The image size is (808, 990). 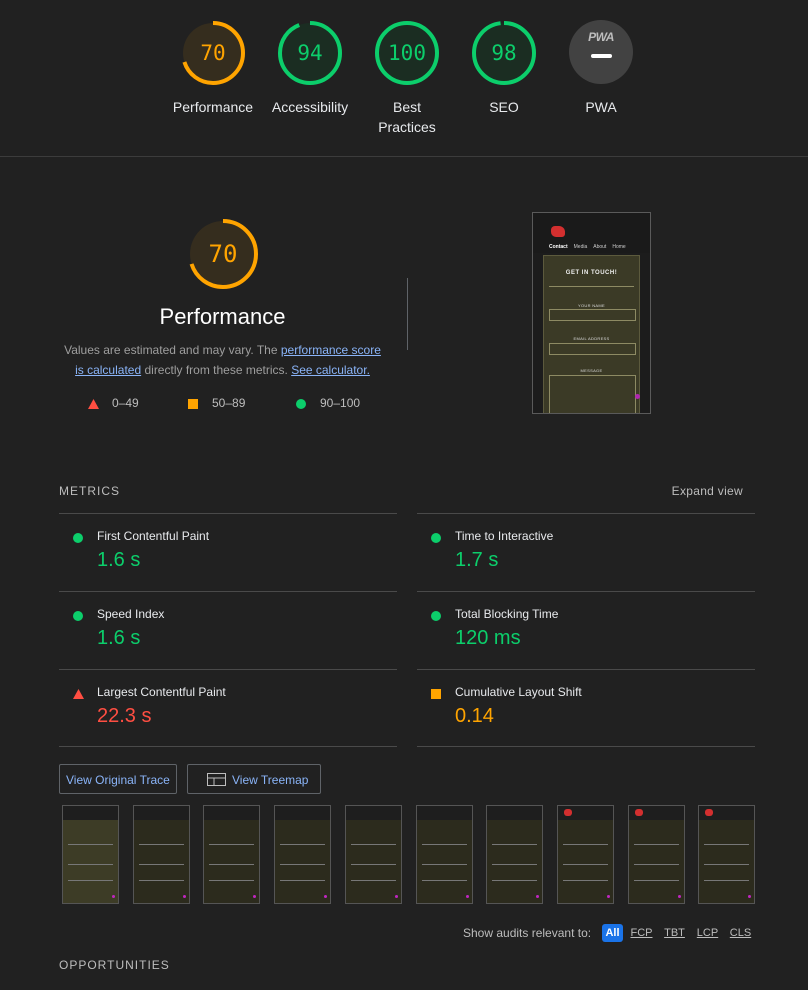 What do you see at coordinates (78, 694) in the screenshot?
I see `fail-triangle-icon` at bounding box center [78, 694].